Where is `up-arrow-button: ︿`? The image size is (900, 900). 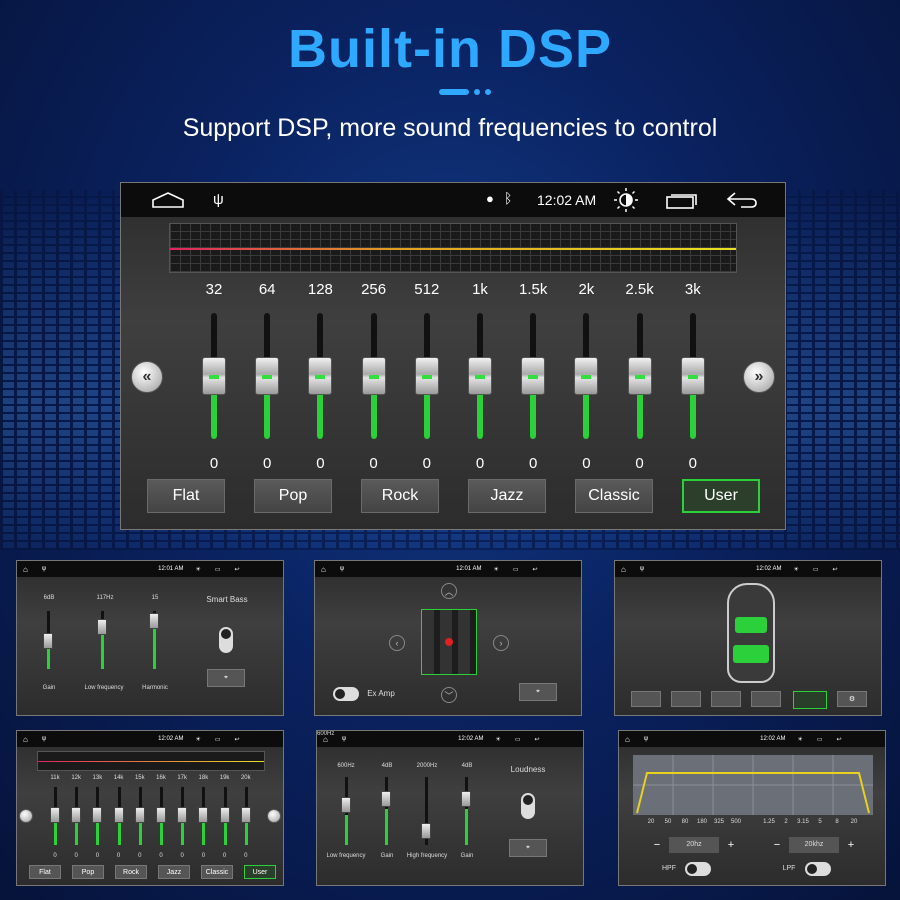
up-arrow-button: ︿ is located at coordinates (449, 591).